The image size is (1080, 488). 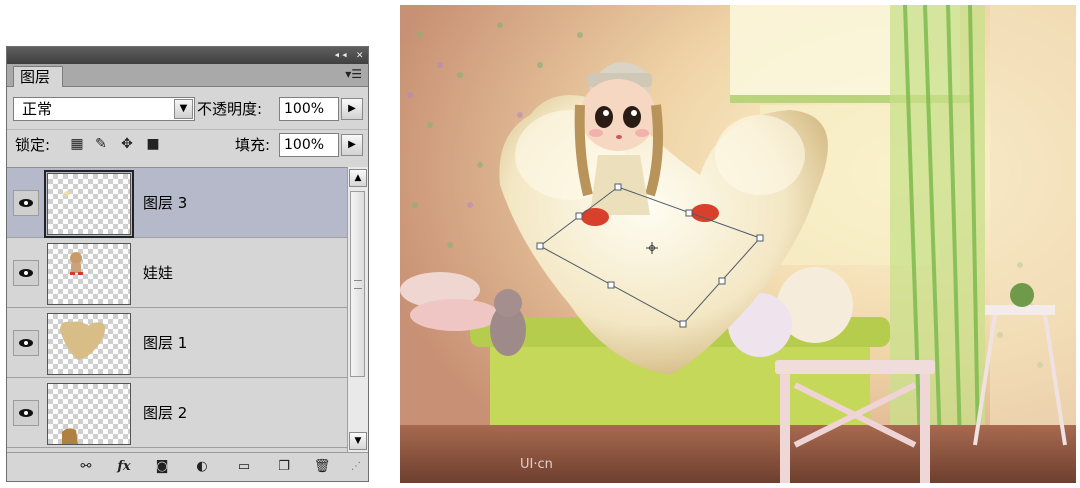 I want to click on lock-transparent-icon: ▦, so click(x=77, y=144).